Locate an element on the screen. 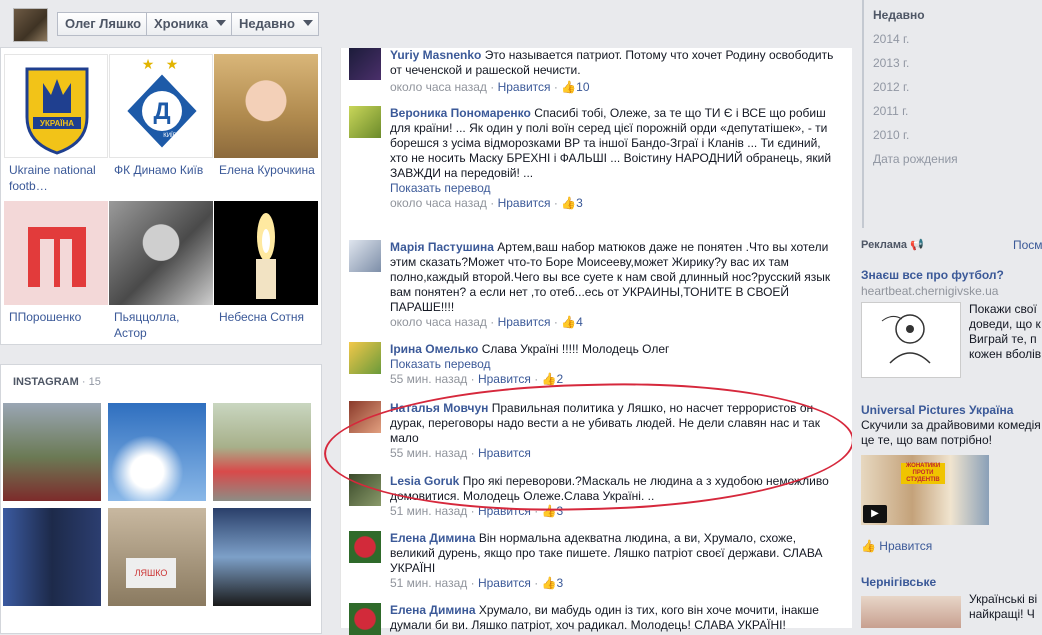 The image size is (1042, 635). commenter-name: Lesia Goruk is located at coordinates (424, 481).